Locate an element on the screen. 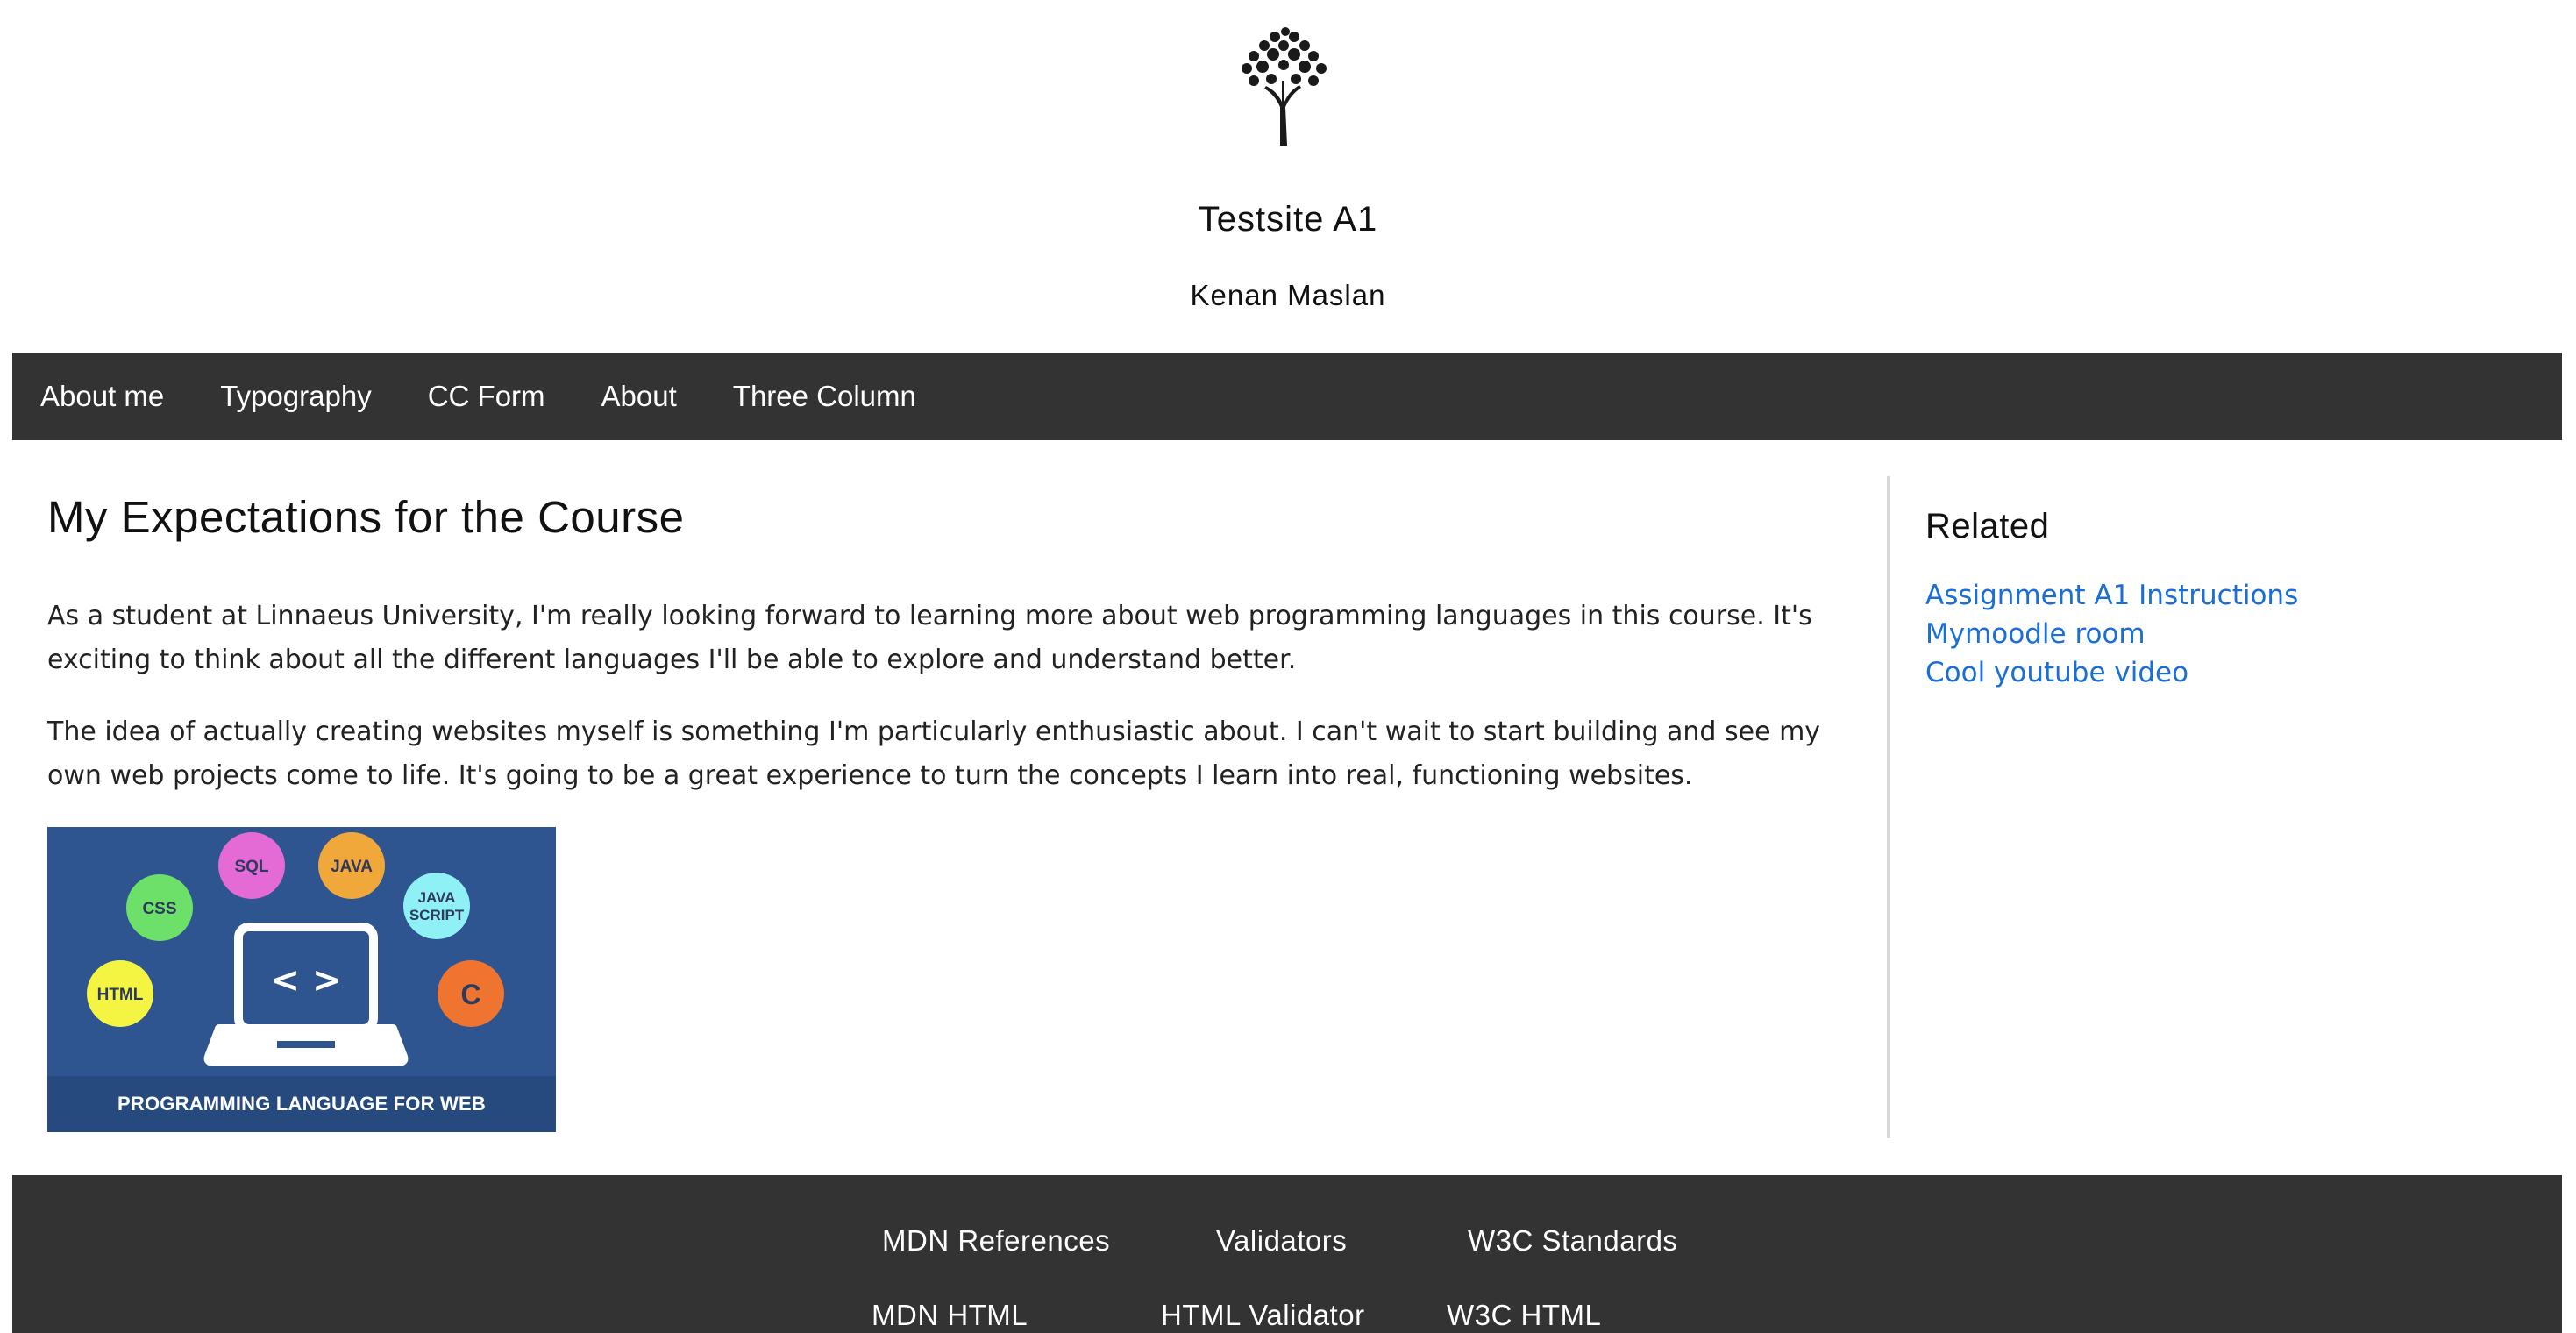 Image resolution: width=2576 pixels, height=1333 pixels. page-heading: My Expectations for the Course is located at coordinates (366, 517).